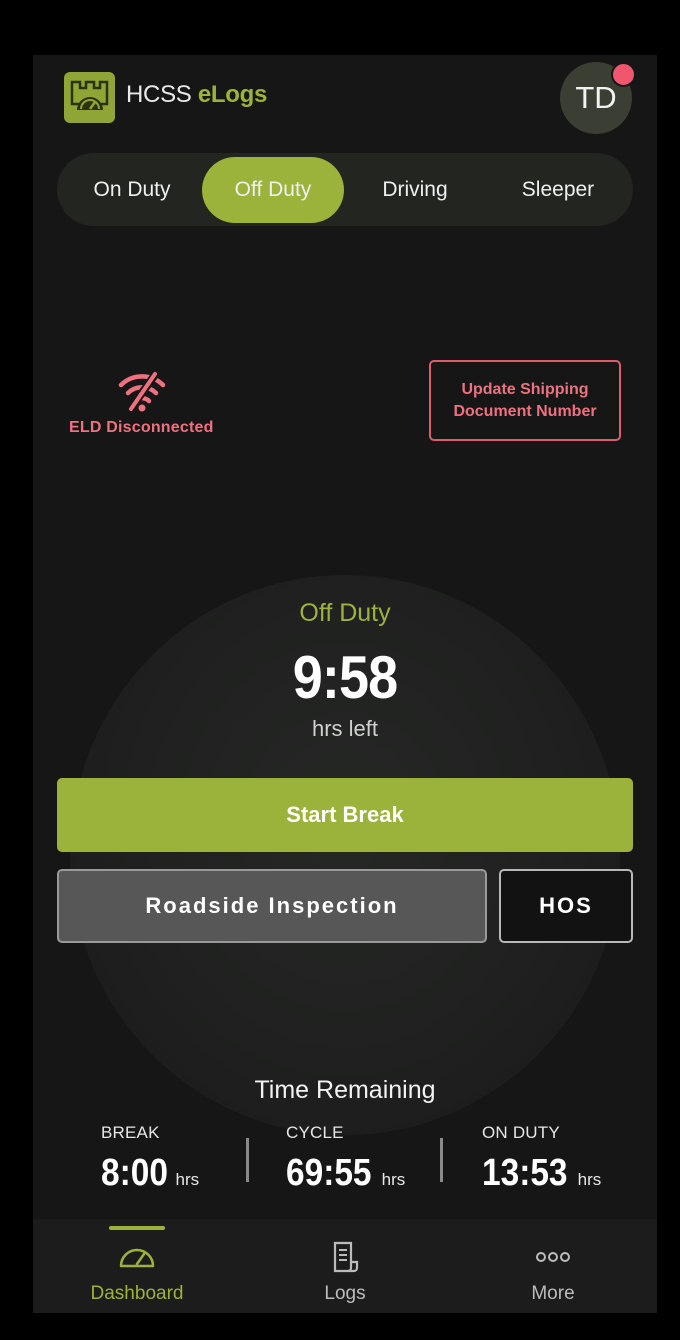 This screenshot has width=680, height=1340. What do you see at coordinates (137, 1228) in the screenshot?
I see `active-tab-indicator` at bounding box center [137, 1228].